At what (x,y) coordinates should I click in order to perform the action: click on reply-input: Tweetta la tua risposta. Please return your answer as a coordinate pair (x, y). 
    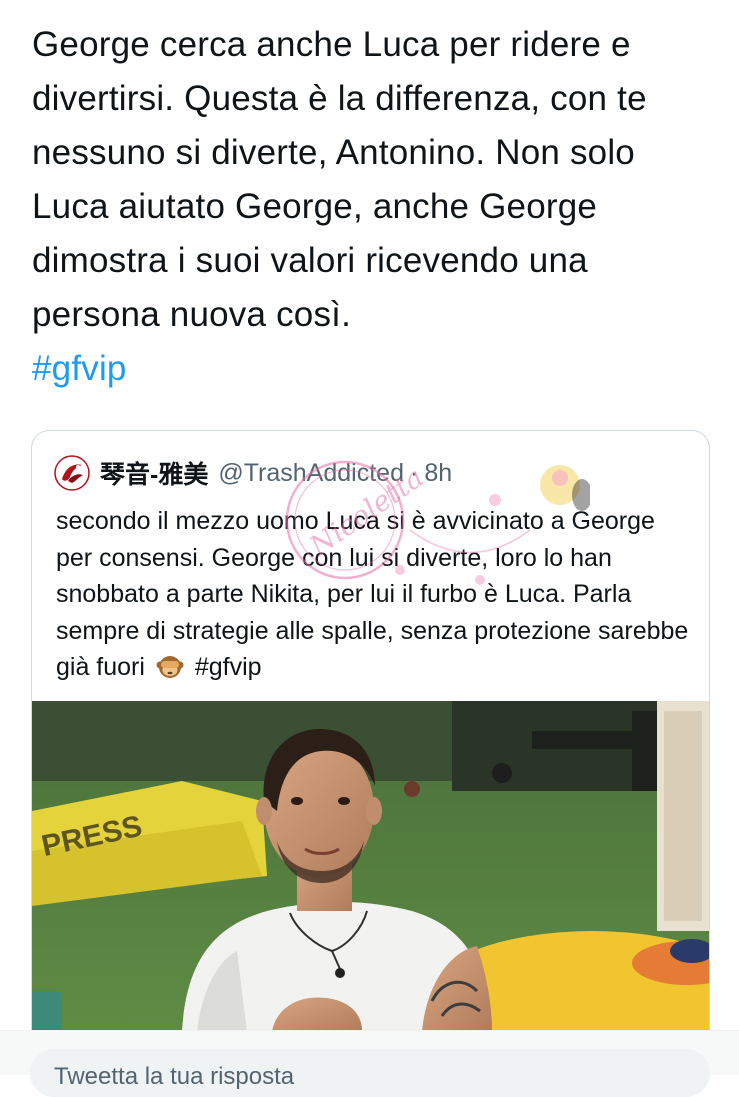
    Looking at the image, I should click on (370, 1073).